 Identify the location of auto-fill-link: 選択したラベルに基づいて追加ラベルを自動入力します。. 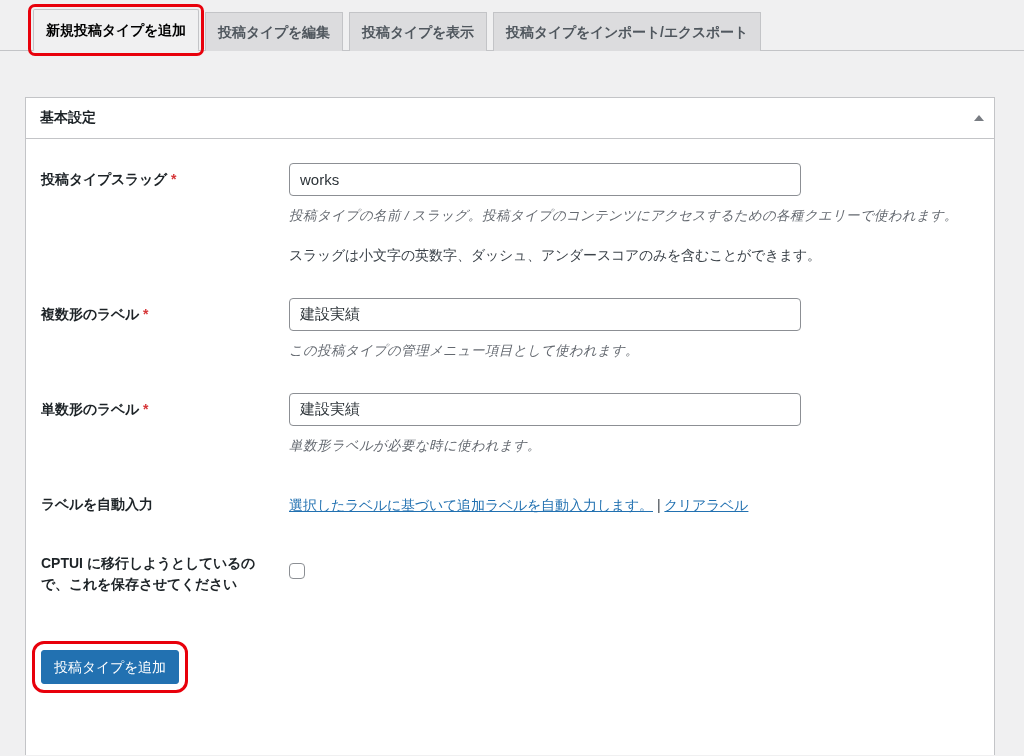
(471, 505).